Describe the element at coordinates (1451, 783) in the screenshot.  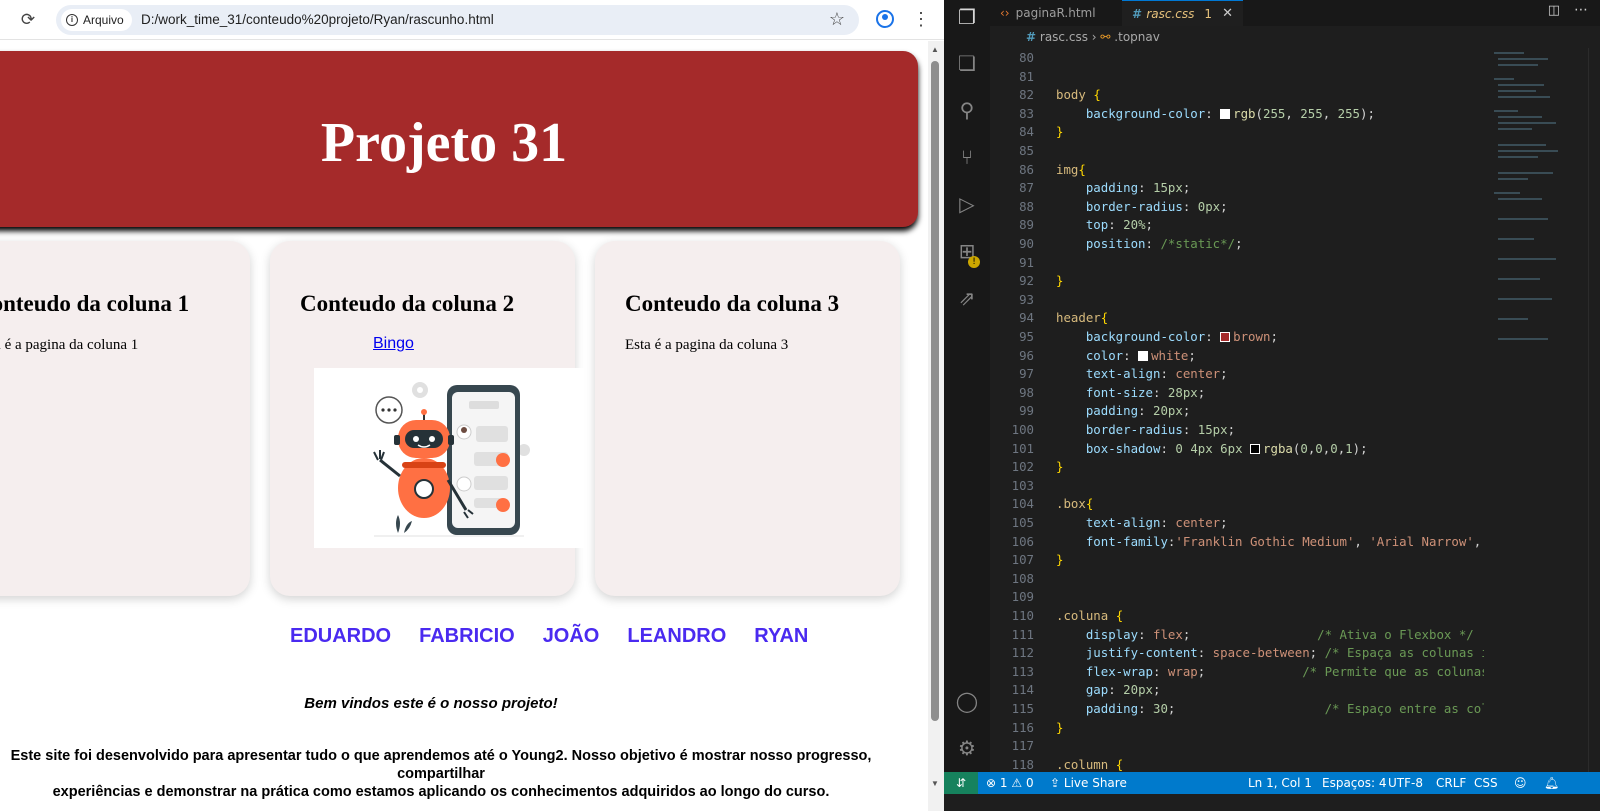
I see `end-of-line: CRLF` at that location.